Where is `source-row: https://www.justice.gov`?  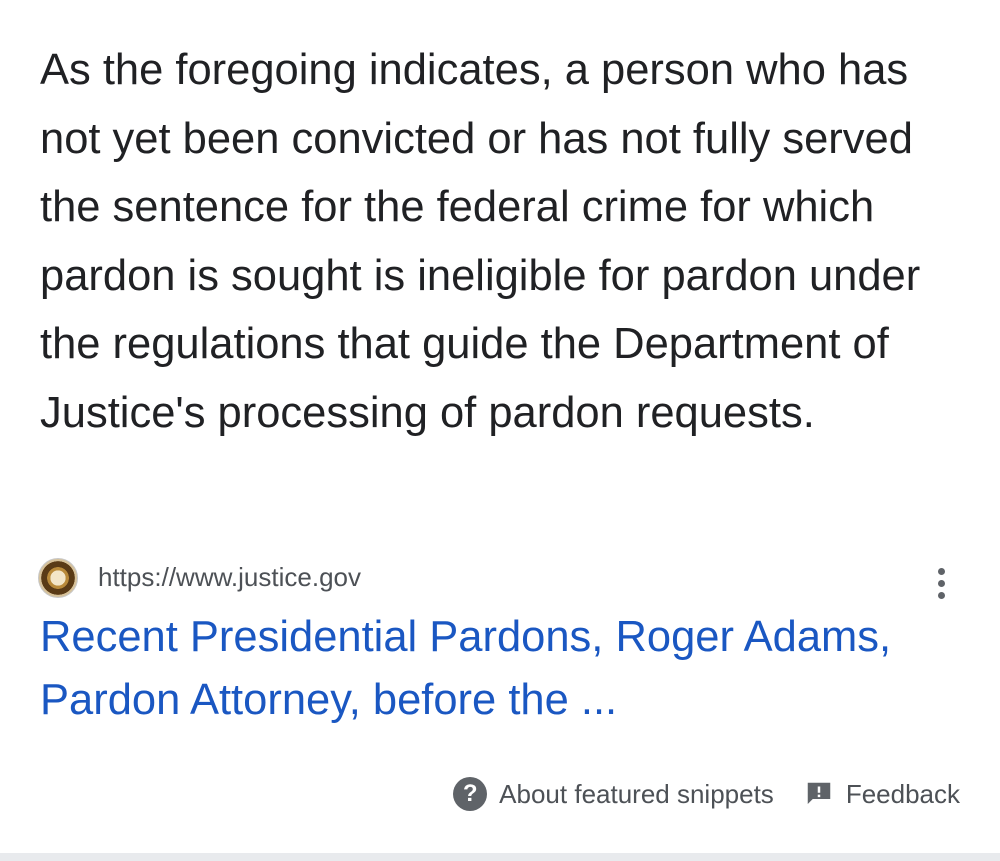
source-row: https://www.justice.gov is located at coordinates (503, 578).